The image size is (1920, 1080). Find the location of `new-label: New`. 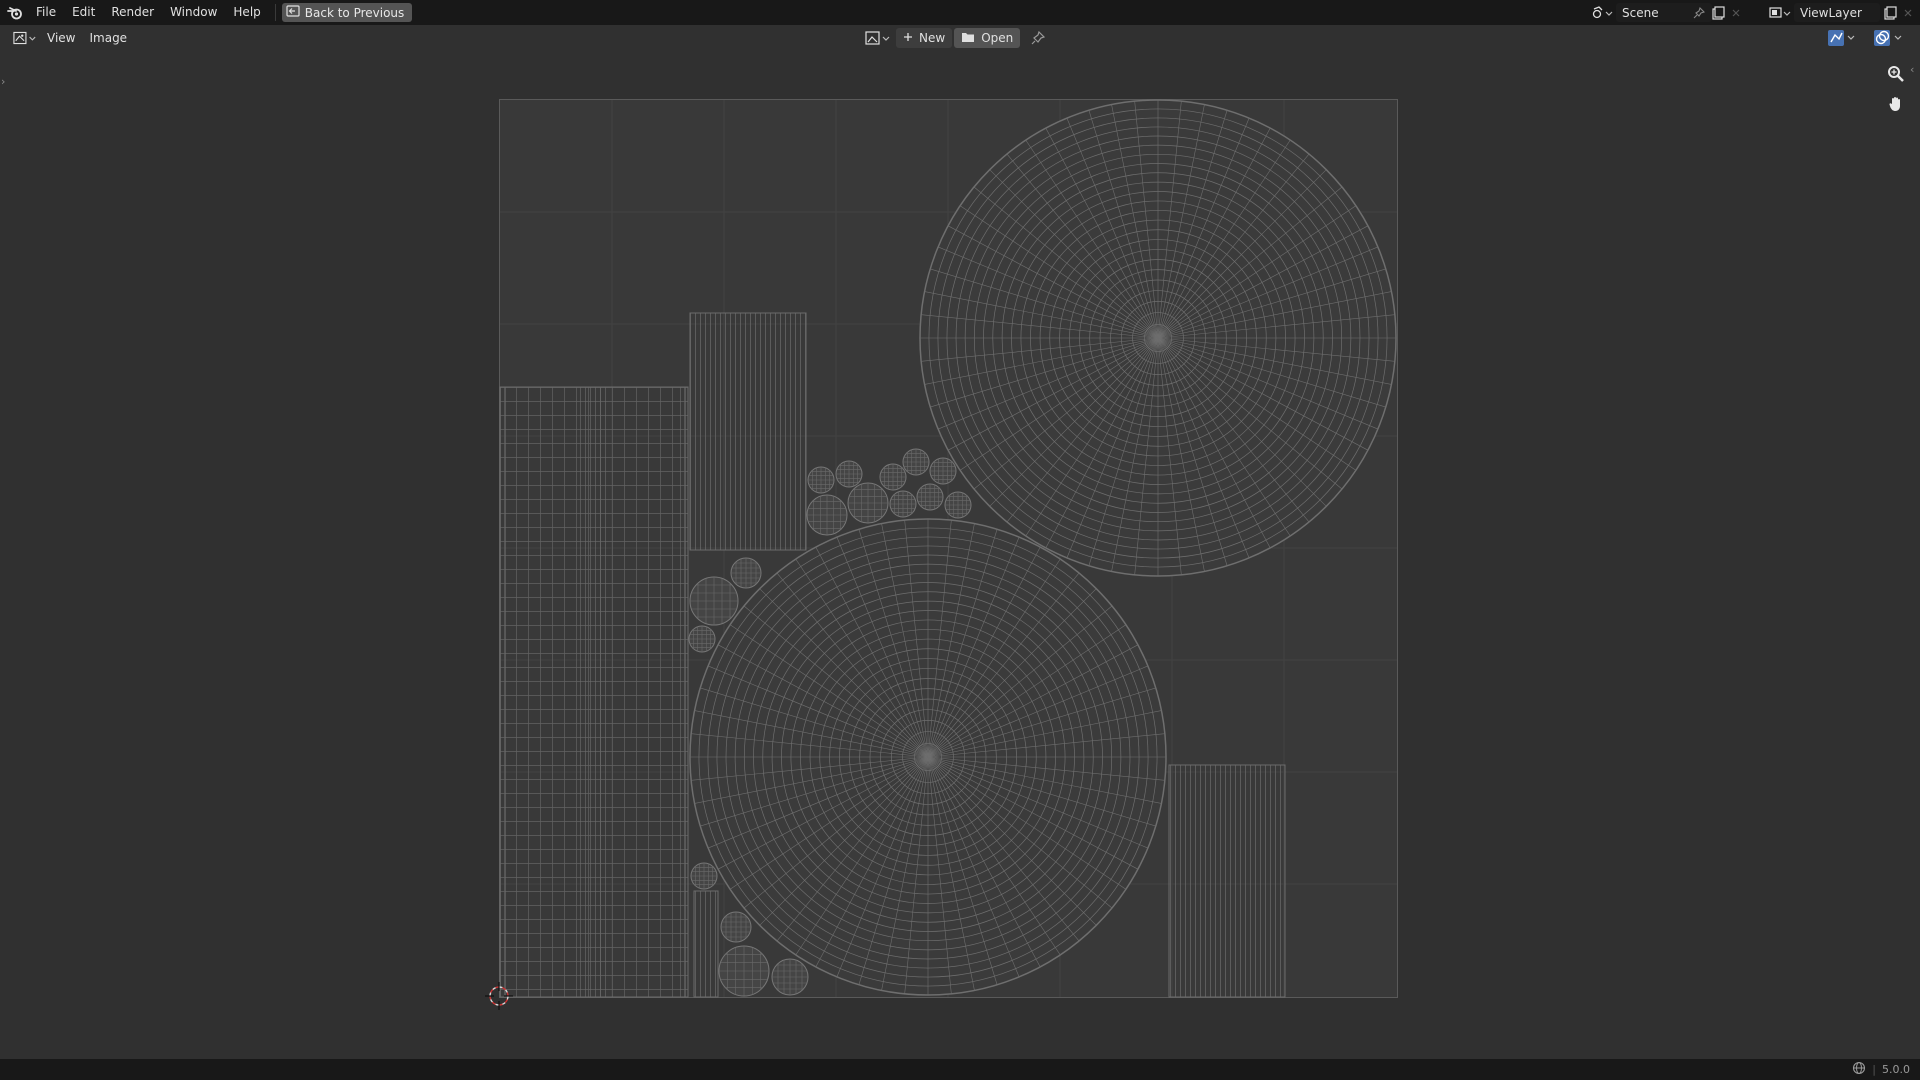

new-label: New is located at coordinates (932, 38).